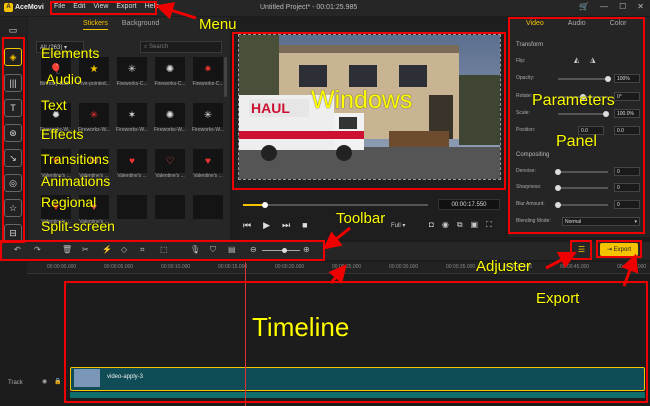  I want to click on annotation-adjuster: Adjuster, so click(504, 266).